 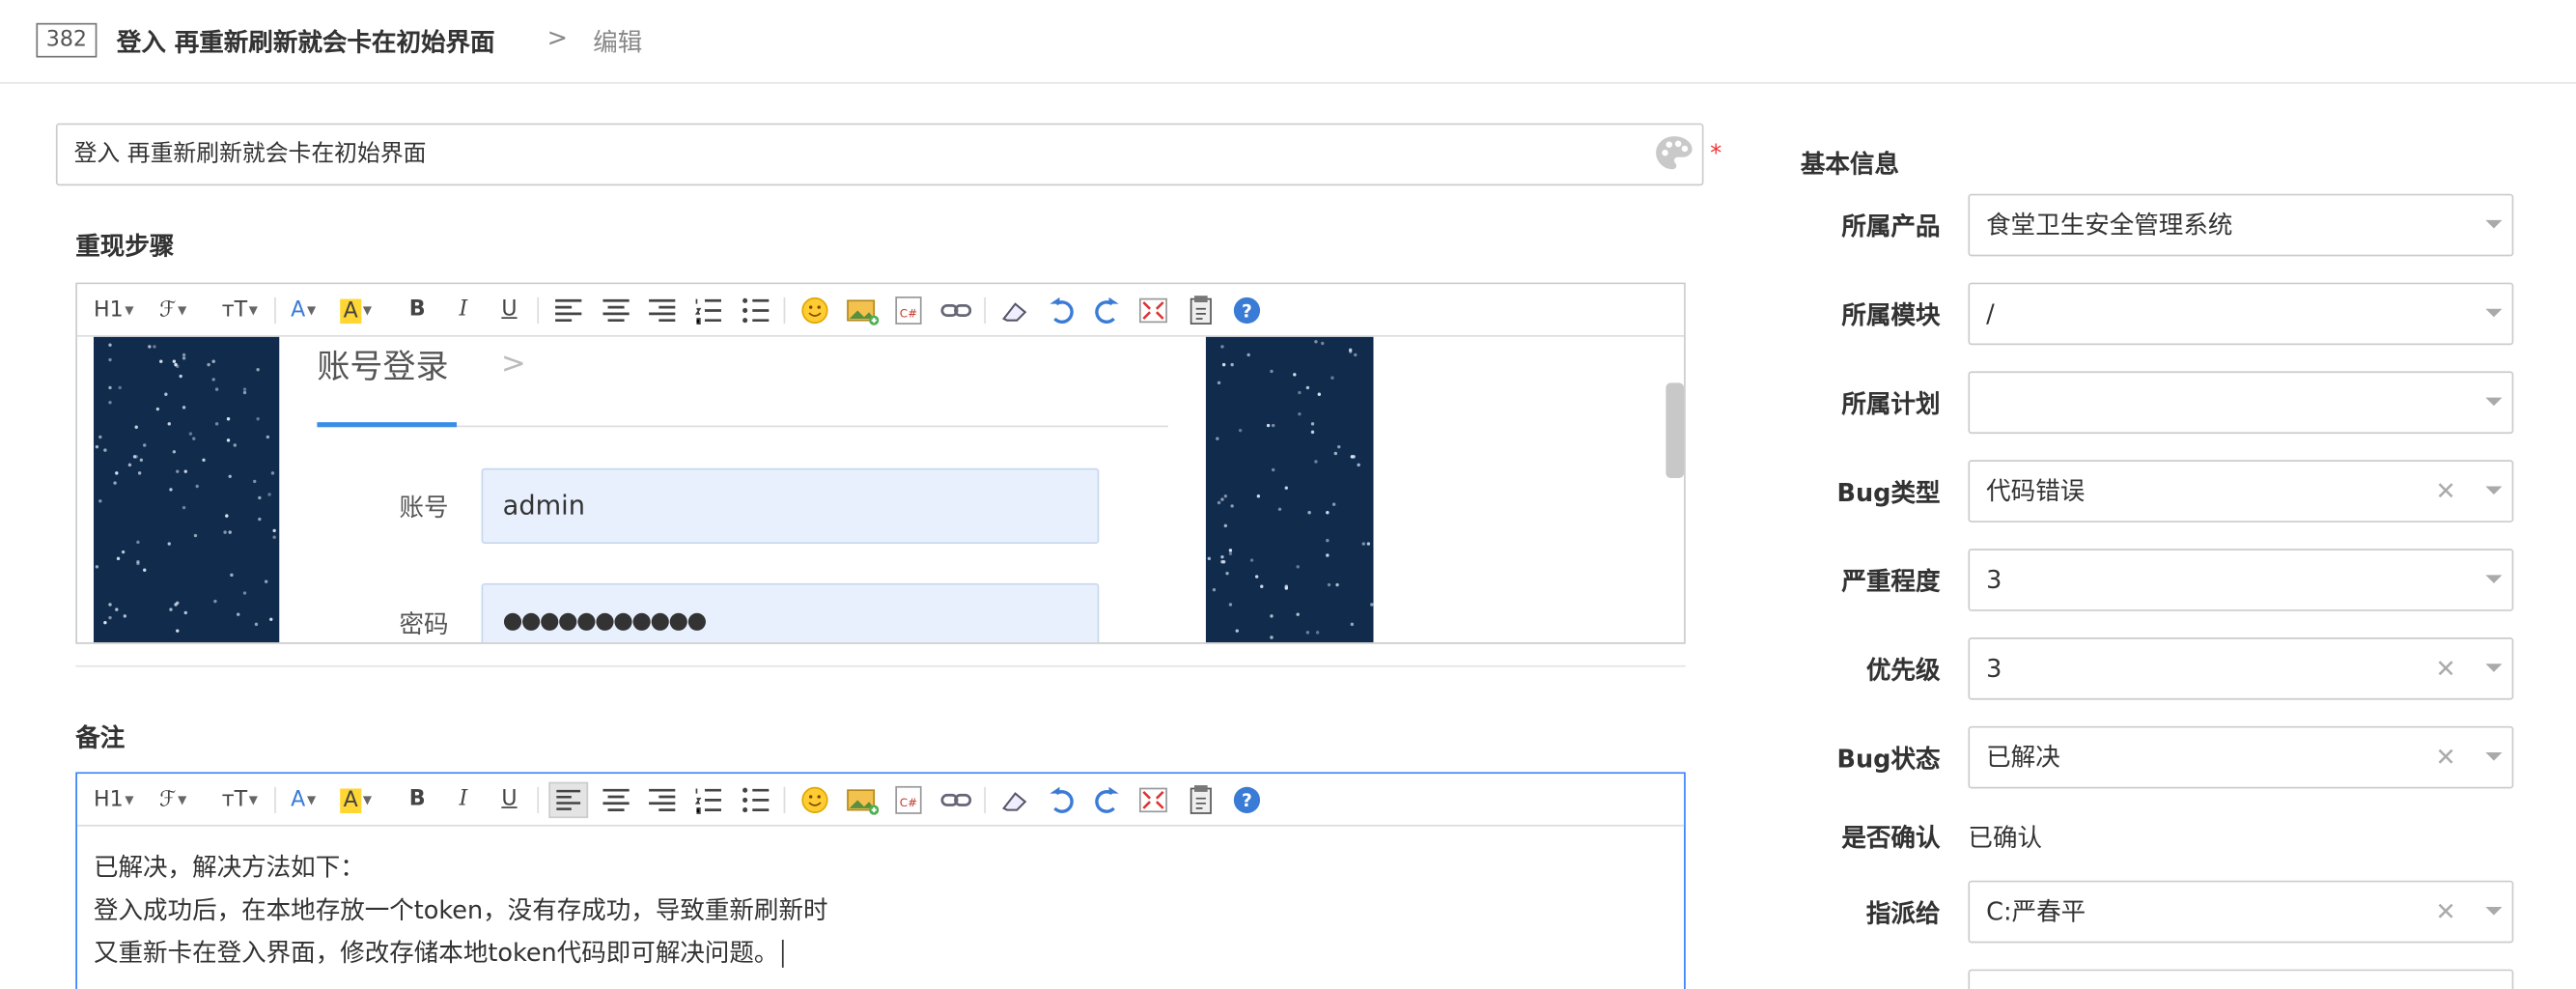 What do you see at coordinates (418, 800) in the screenshot?
I see `bold-button: B` at bounding box center [418, 800].